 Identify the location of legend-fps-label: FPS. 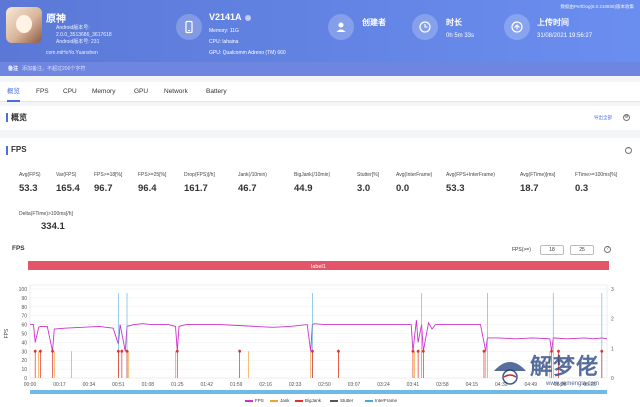
(259, 400).